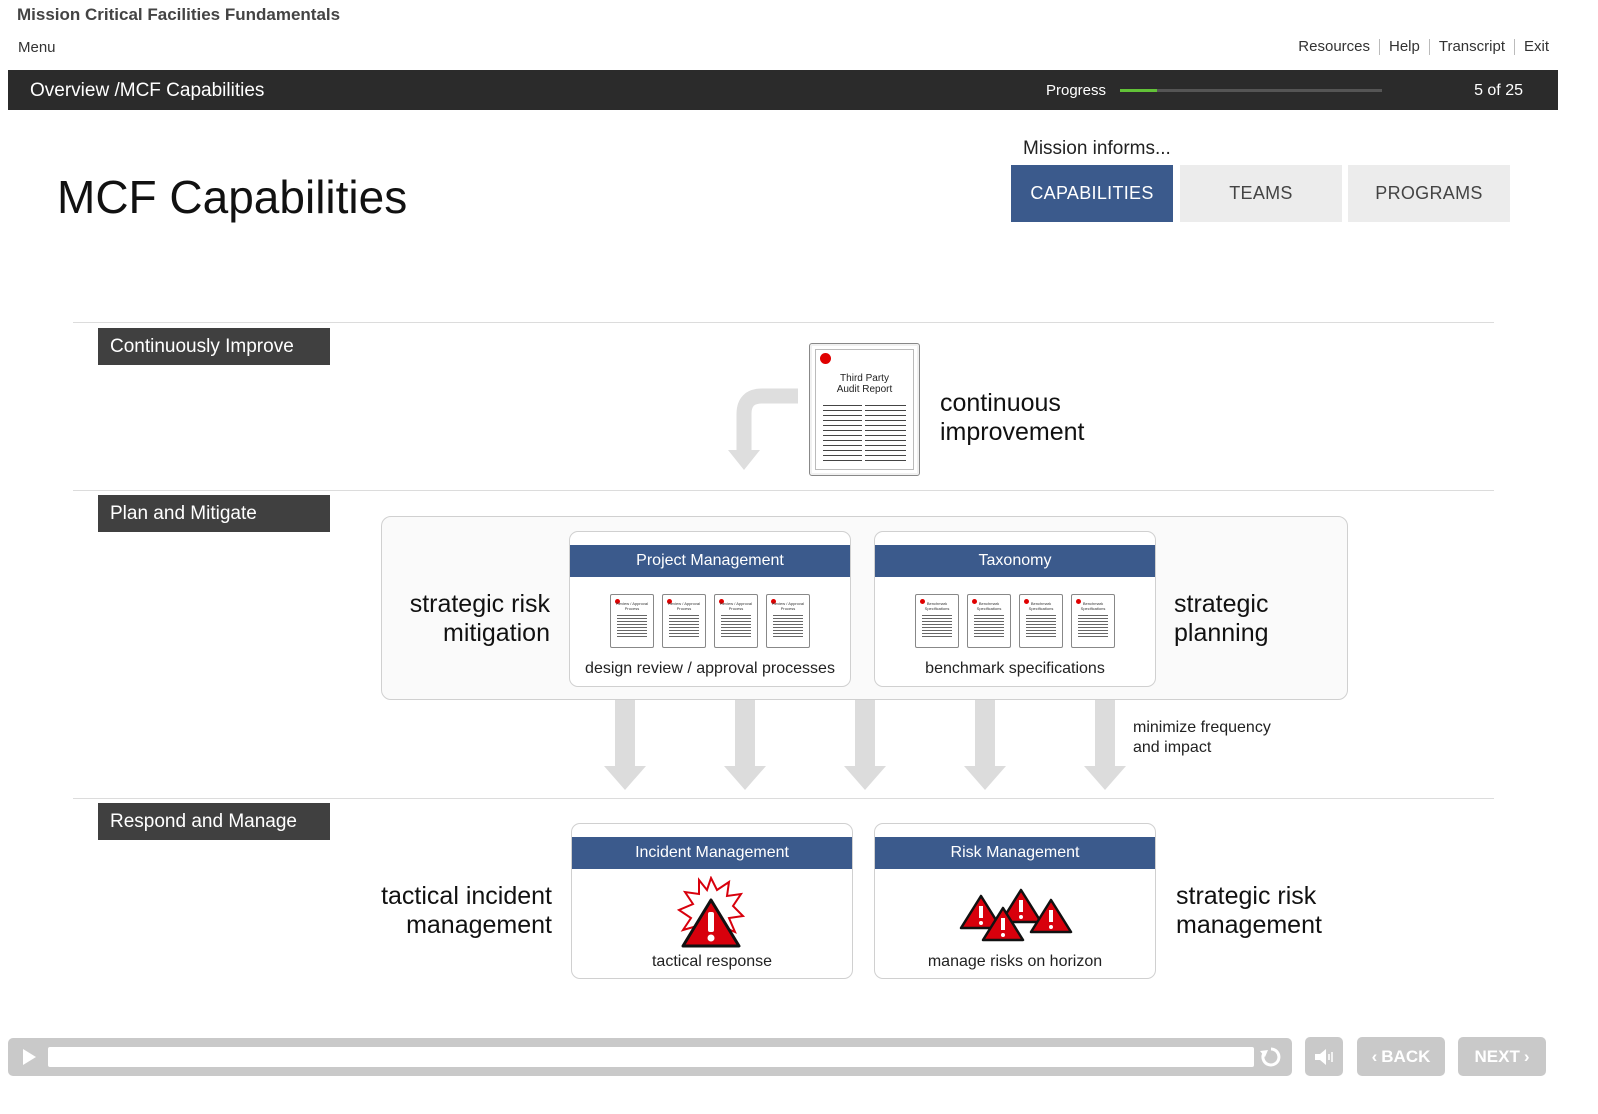 The height and width of the screenshot is (1114, 1598). What do you see at coordinates (214, 346) in the screenshot?
I see `section-label-continuously-improve: Continuously Improve` at bounding box center [214, 346].